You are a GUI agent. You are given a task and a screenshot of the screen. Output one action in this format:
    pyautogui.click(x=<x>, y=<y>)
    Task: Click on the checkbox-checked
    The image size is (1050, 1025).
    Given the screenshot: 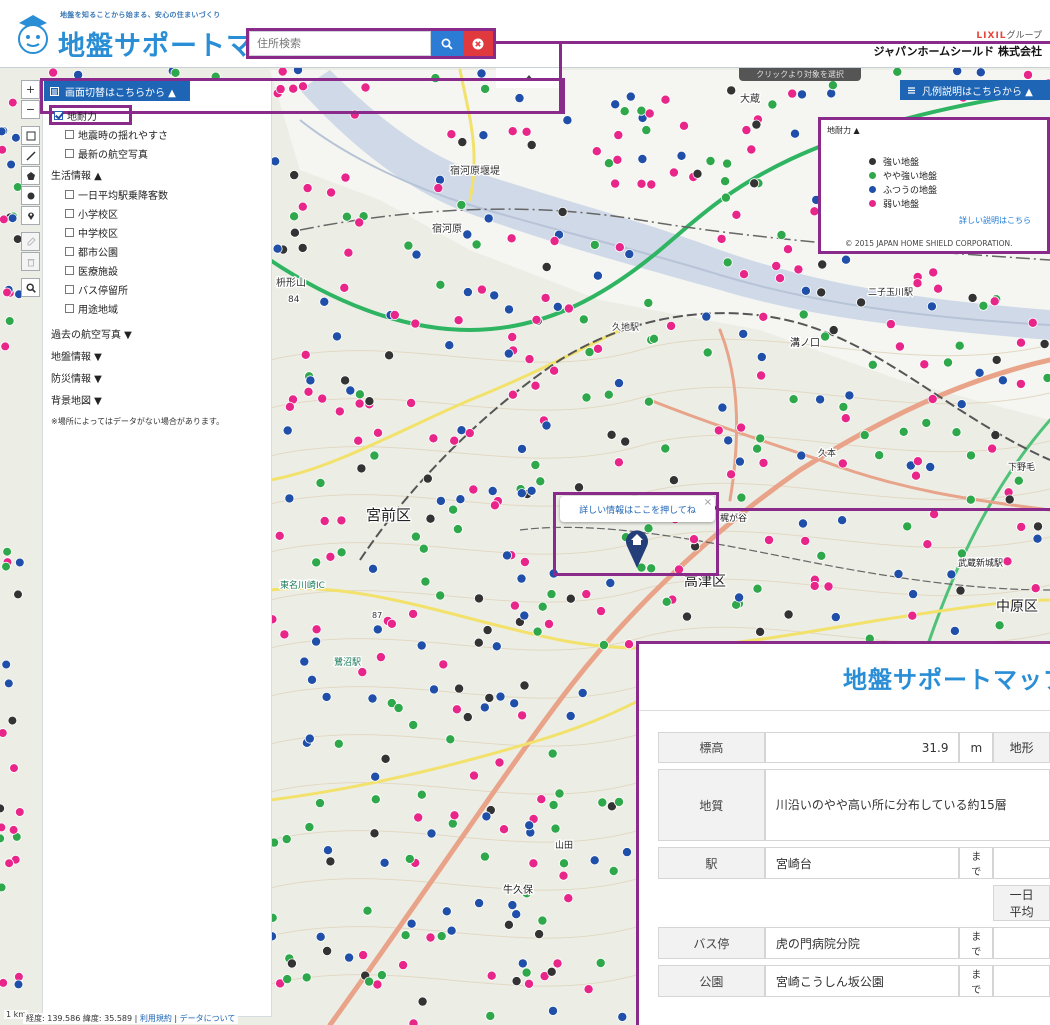 What is the action you would take?
    pyautogui.click(x=58, y=115)
    